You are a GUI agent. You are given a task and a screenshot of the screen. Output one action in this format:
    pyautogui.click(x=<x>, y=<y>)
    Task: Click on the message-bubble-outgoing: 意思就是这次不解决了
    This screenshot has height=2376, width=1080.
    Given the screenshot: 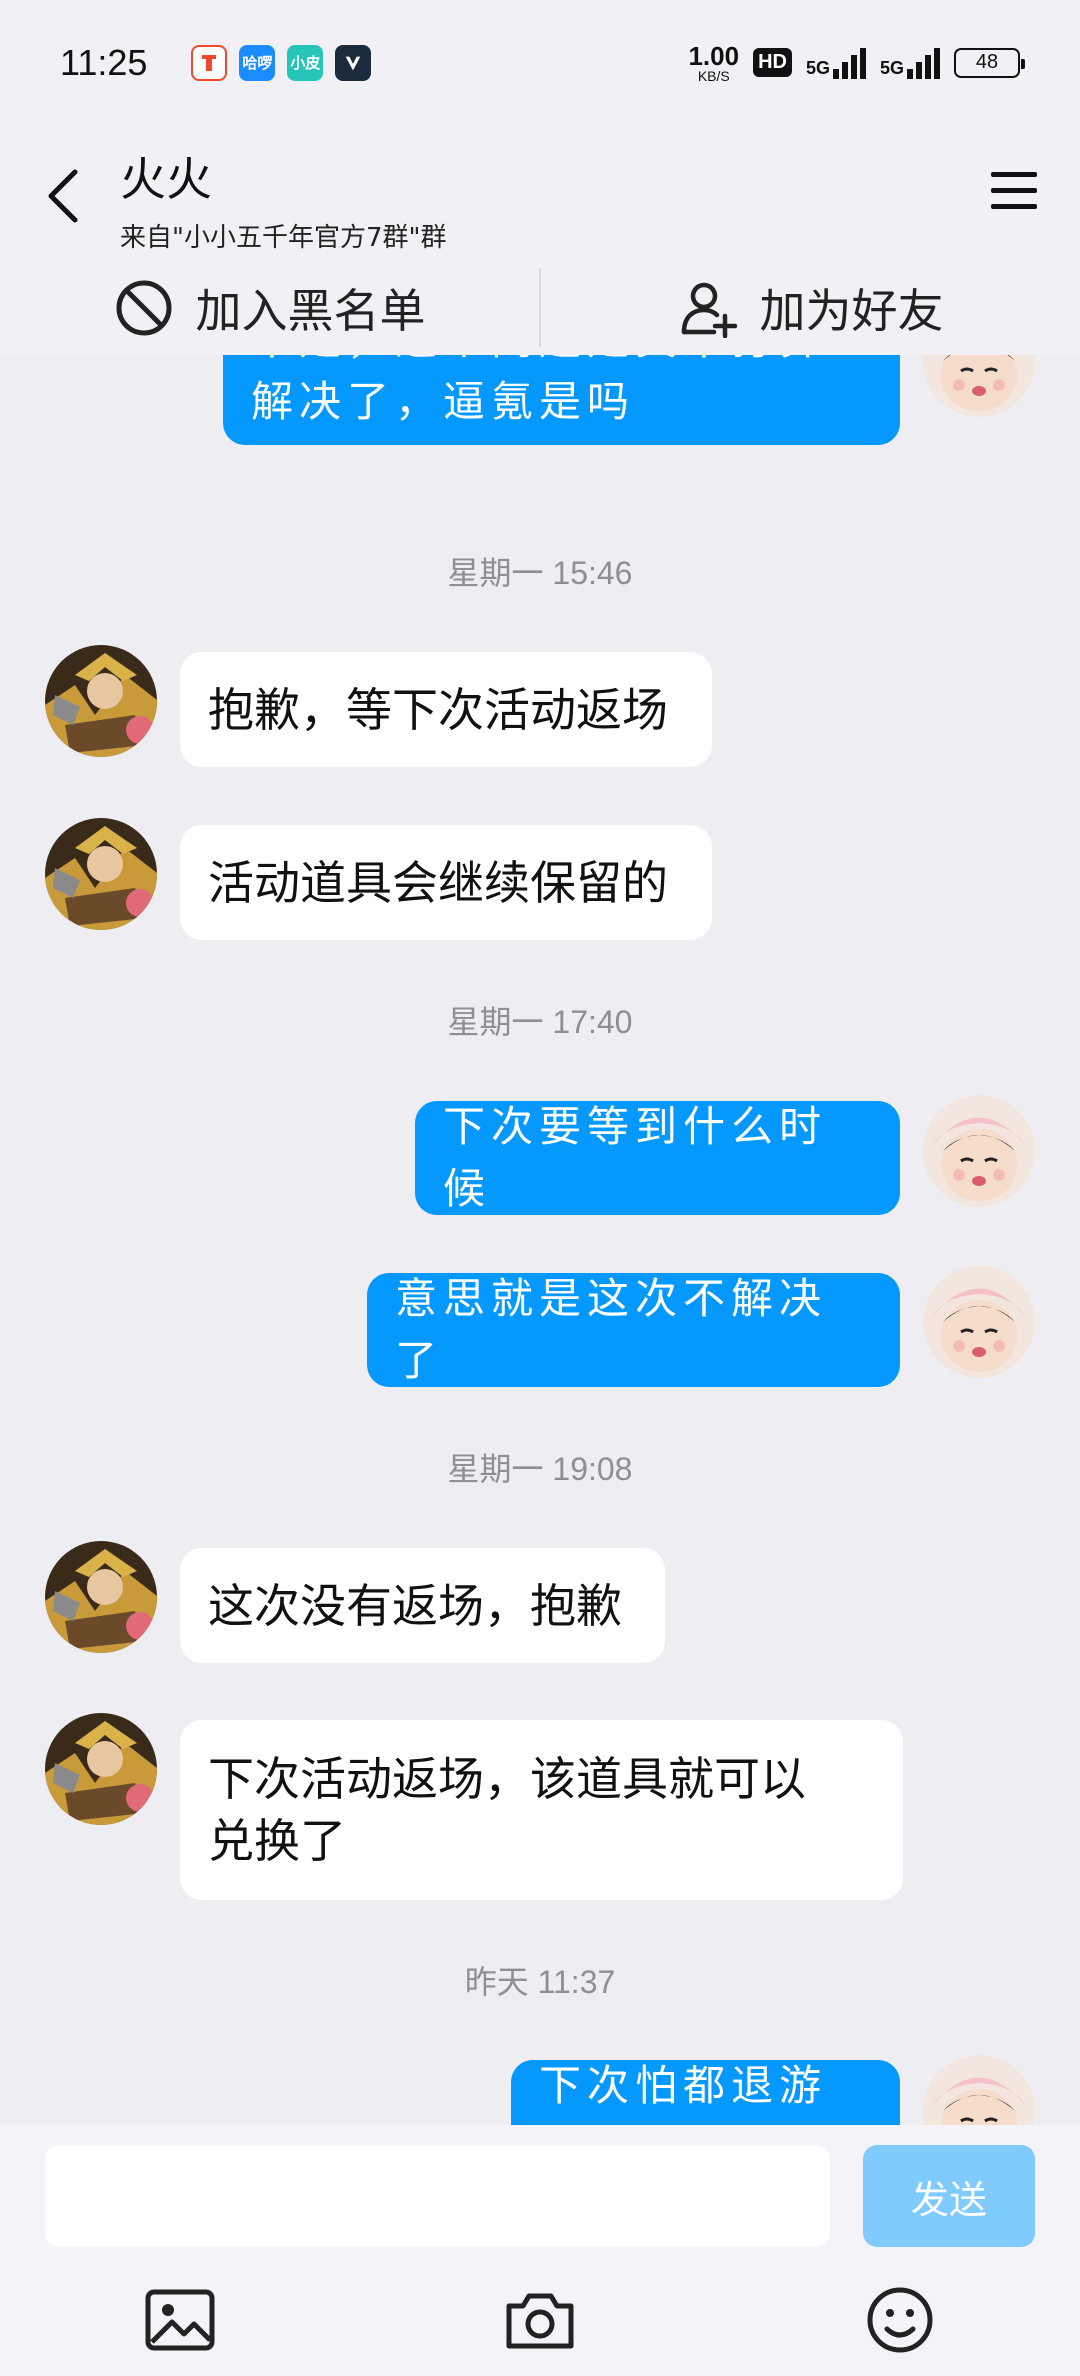 What is the action you would take?
    pyautogui.click(x=633, y=1330)
    